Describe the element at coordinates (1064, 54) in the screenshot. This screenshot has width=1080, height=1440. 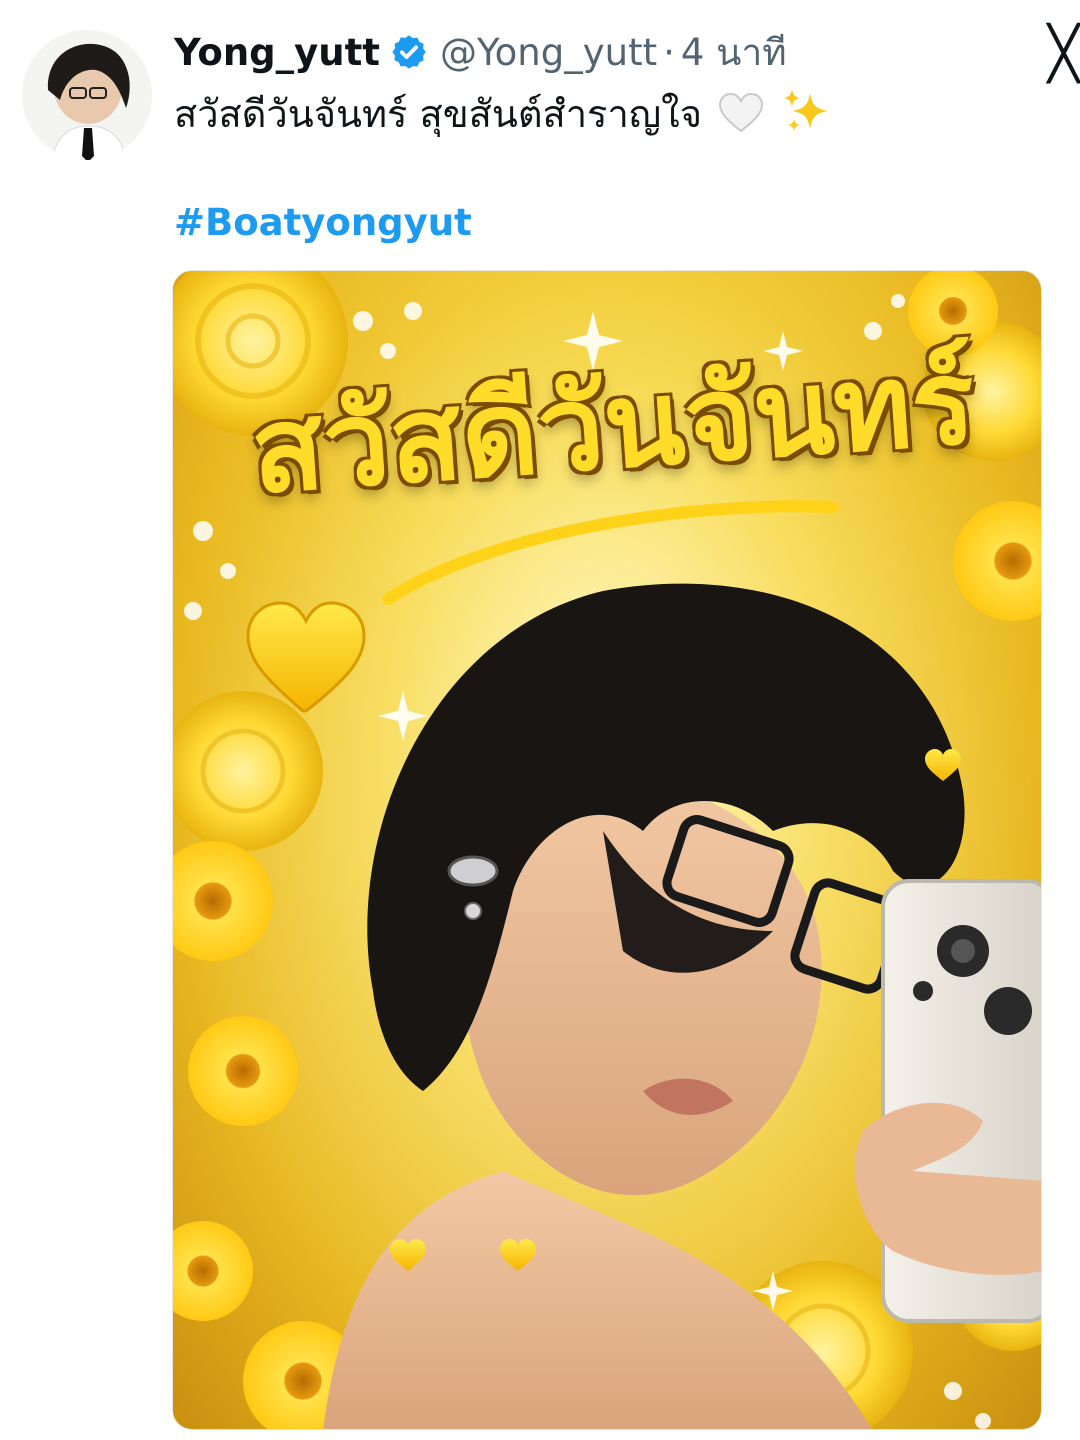
I see `close-icon: ╳` at that location.